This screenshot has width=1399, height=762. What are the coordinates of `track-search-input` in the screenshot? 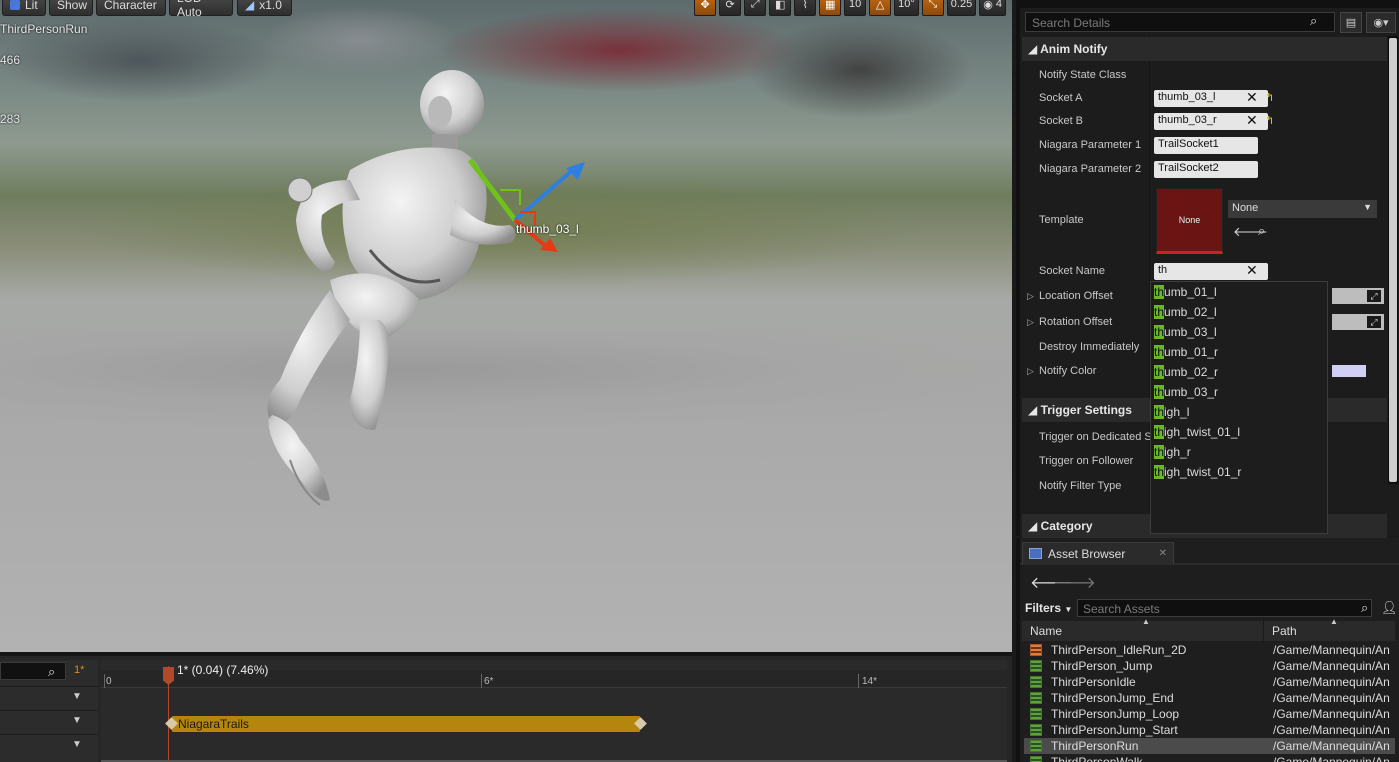 It's located at (33, 671).